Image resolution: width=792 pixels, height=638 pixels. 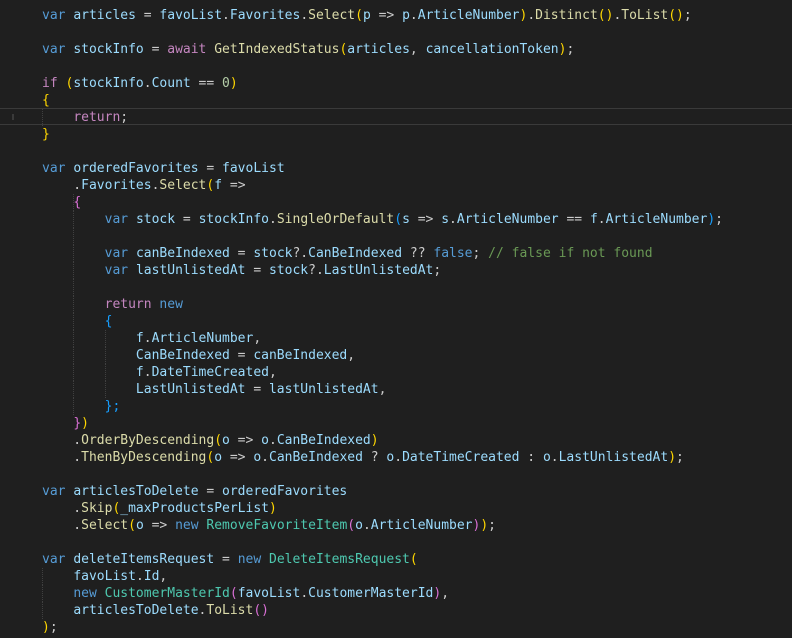 What do you see at coordinates (230, 610) in the screenshot?
I see `code-token: ToList` at bounding box center [230, 610].